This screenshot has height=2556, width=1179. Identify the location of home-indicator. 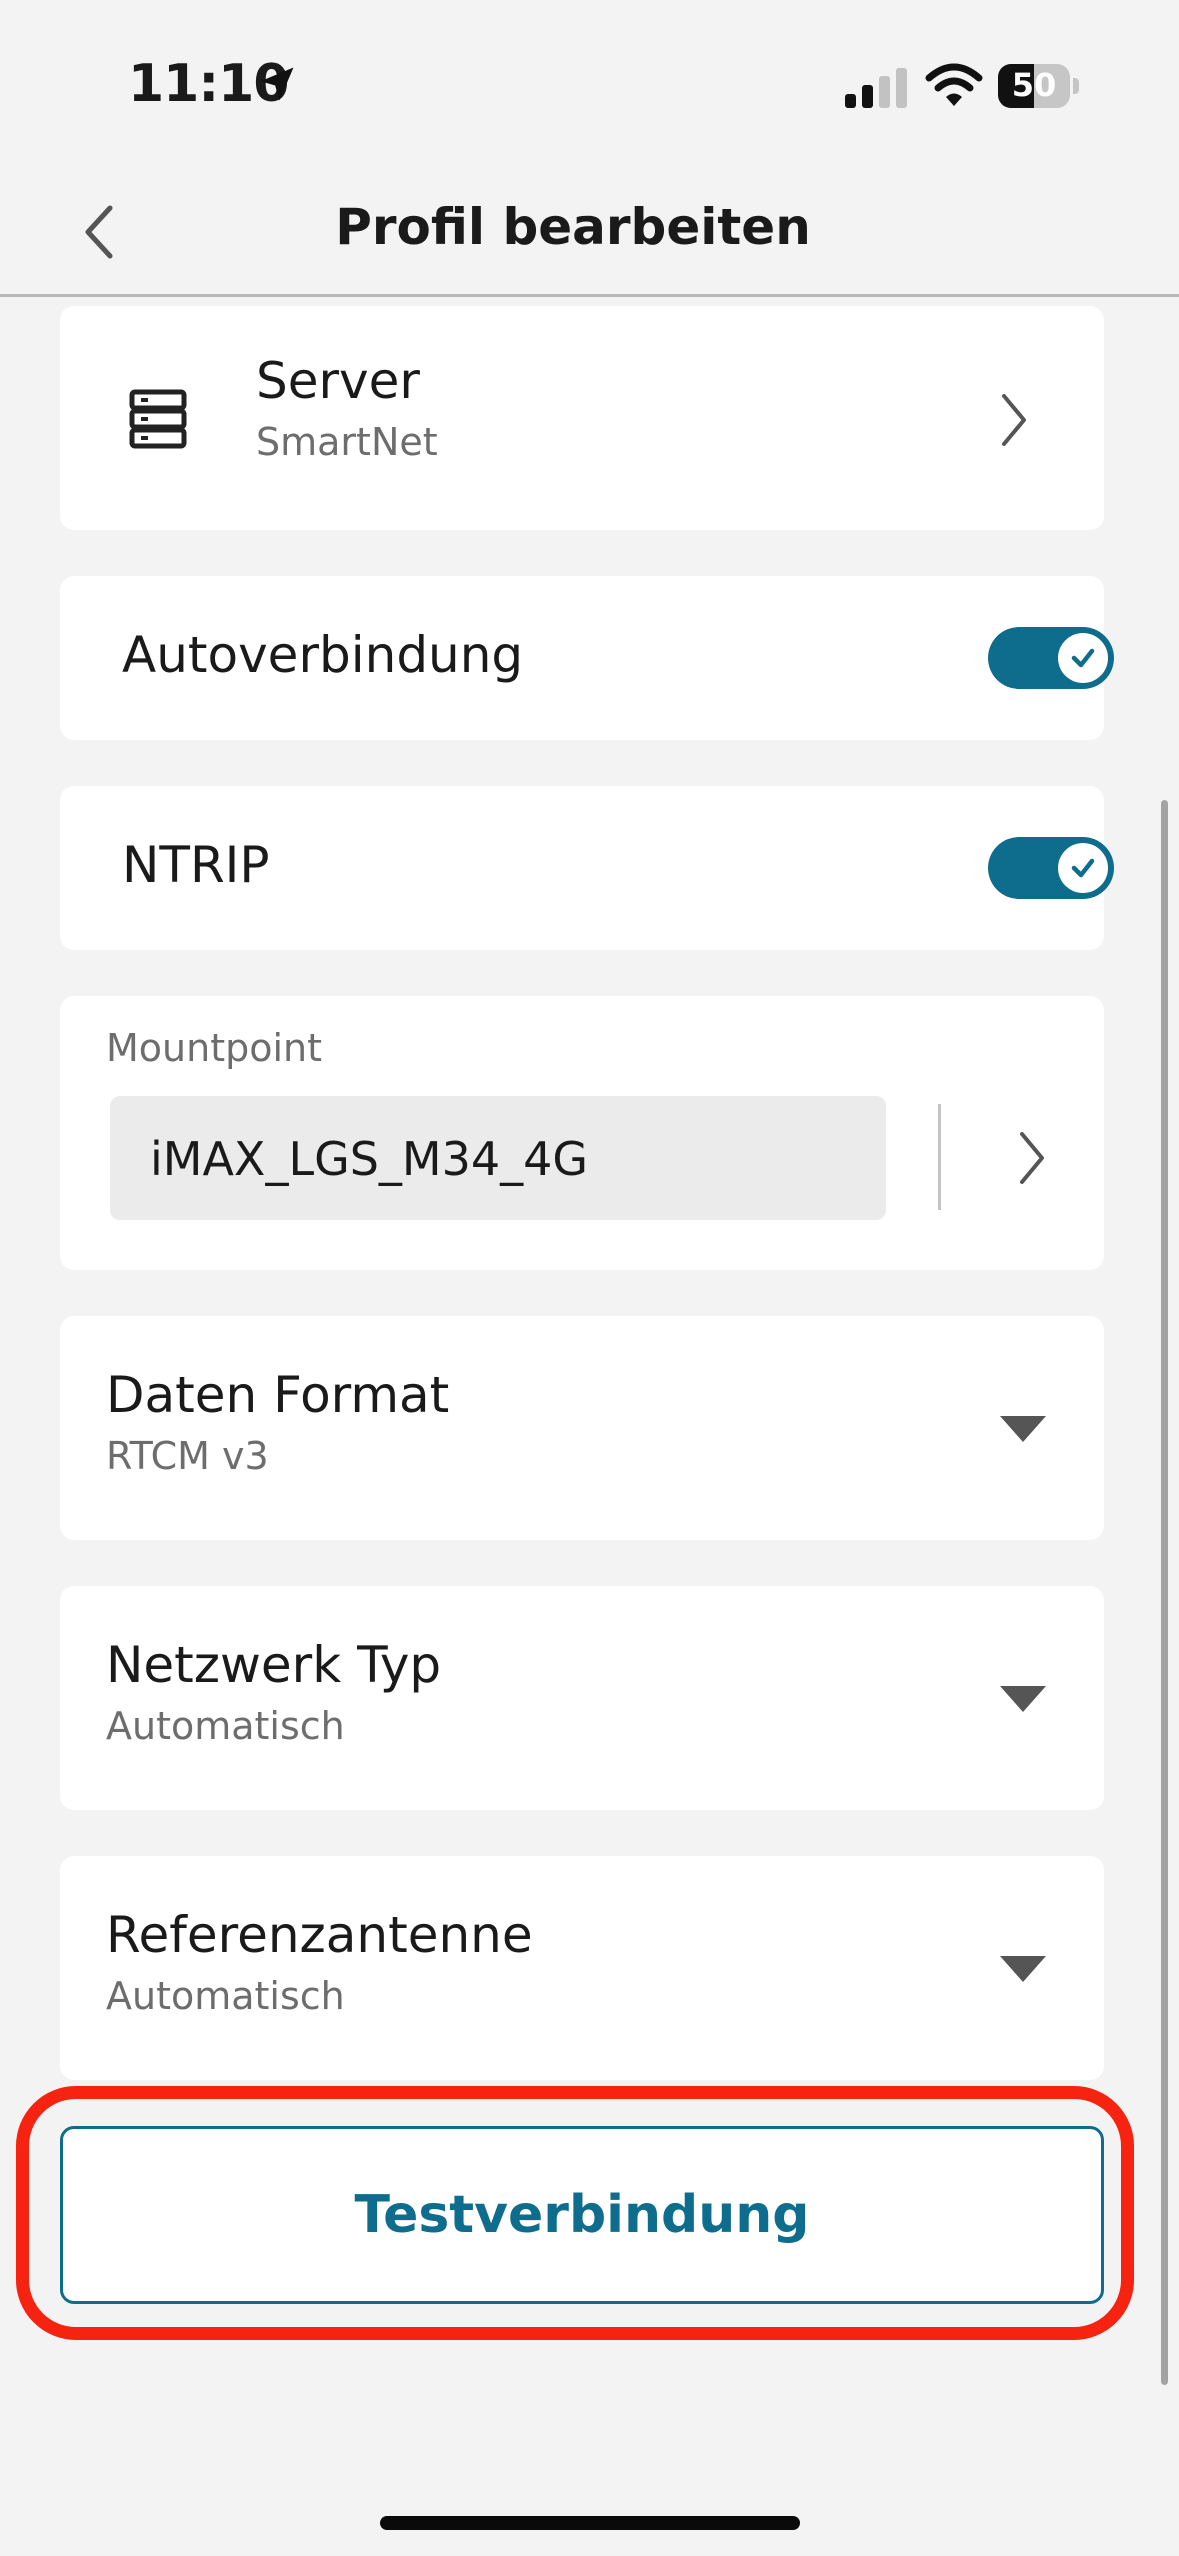
(590, 2523).